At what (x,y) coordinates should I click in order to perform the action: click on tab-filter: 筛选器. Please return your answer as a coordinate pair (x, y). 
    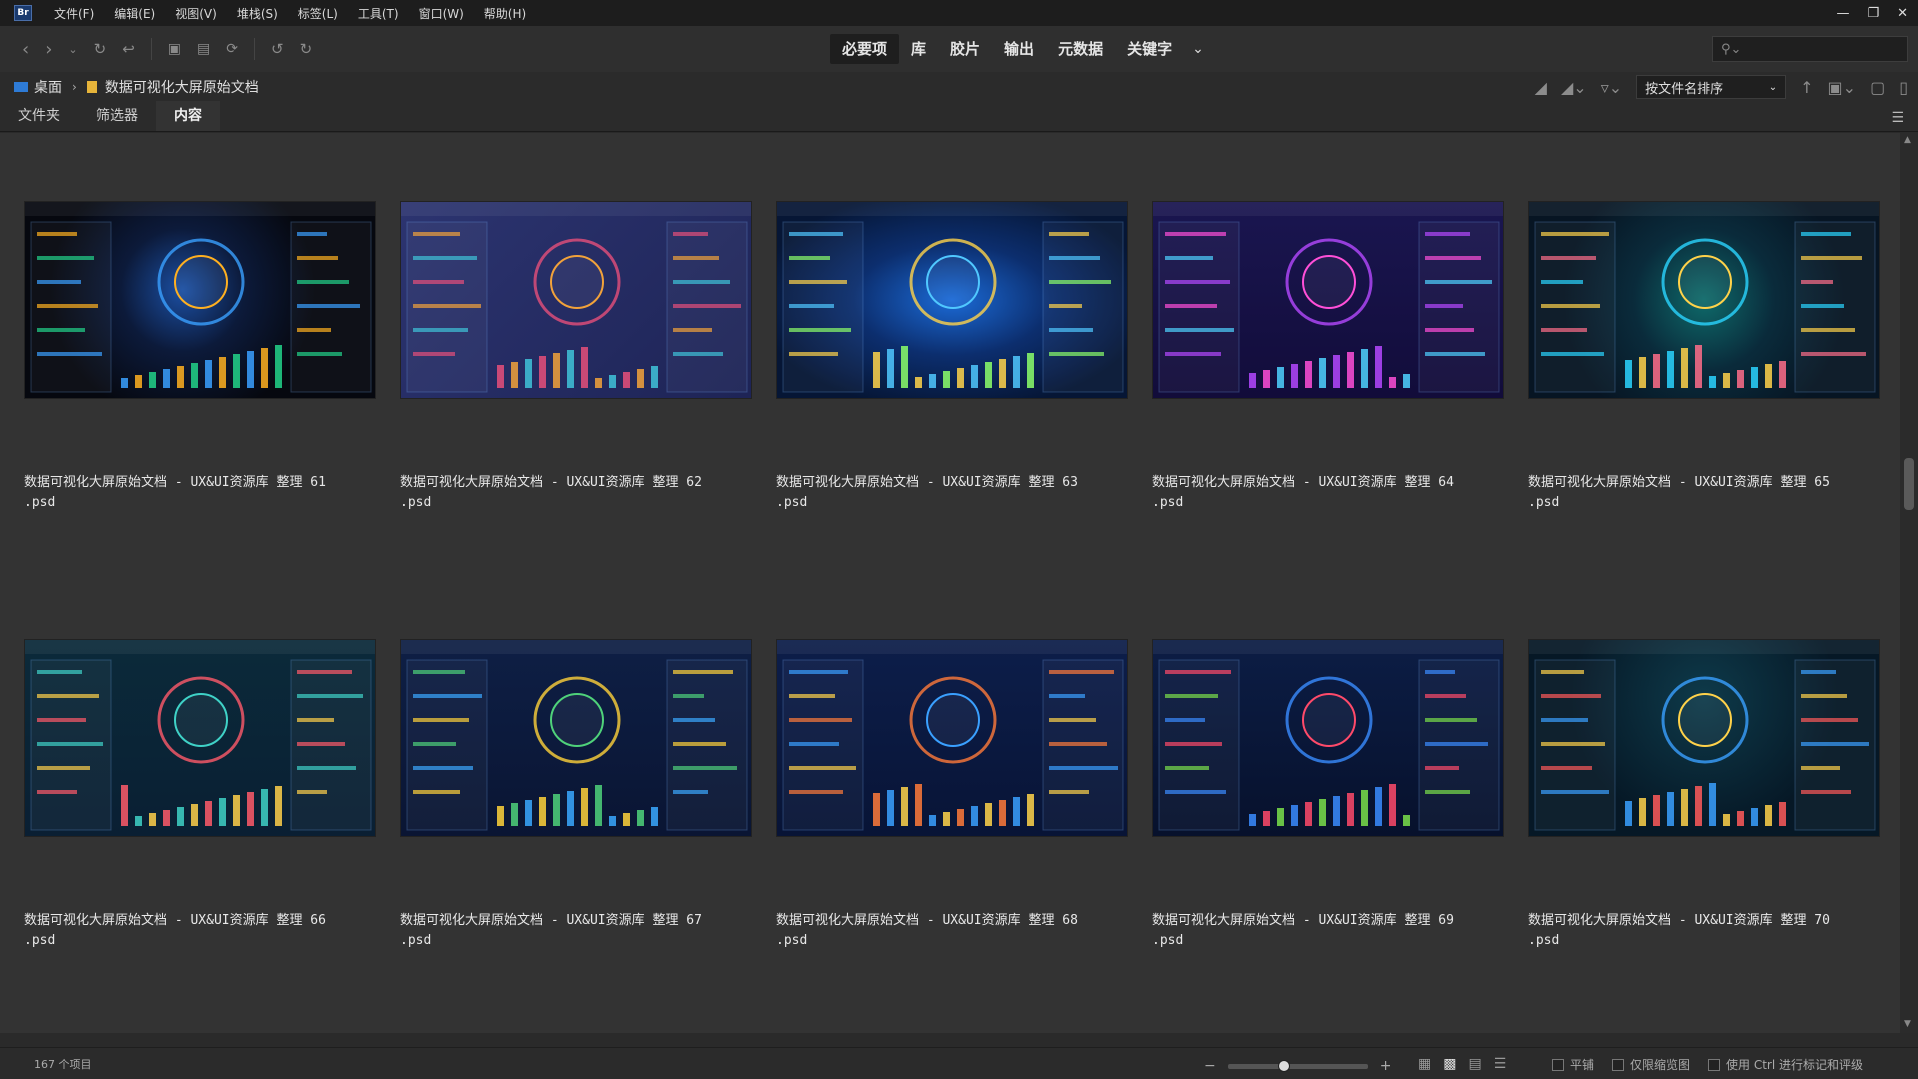
    Looking at the image, I should click on (117, 116).